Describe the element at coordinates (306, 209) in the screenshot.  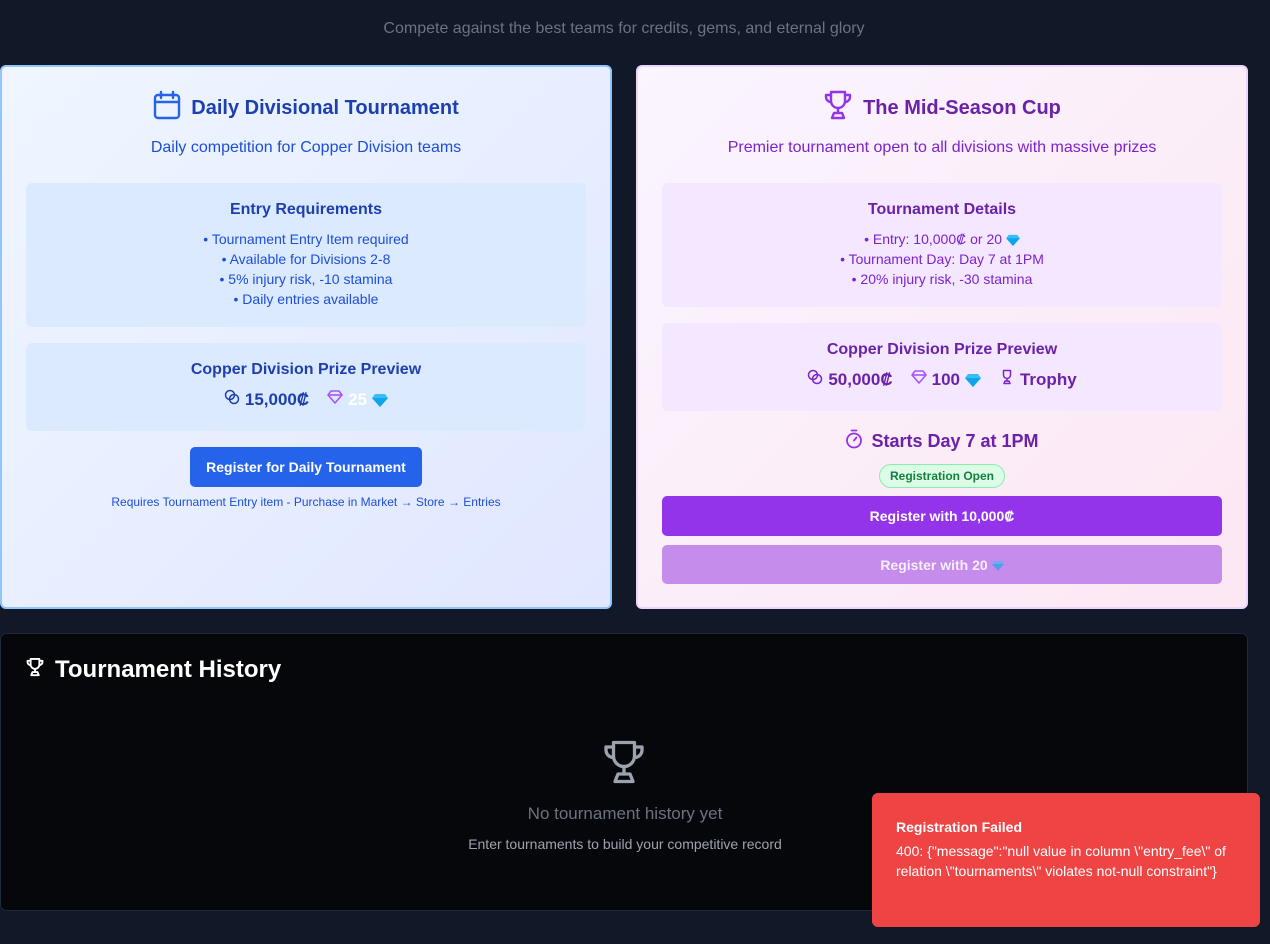
I see `entry-requirements-title: Entry Requirements` at that location.